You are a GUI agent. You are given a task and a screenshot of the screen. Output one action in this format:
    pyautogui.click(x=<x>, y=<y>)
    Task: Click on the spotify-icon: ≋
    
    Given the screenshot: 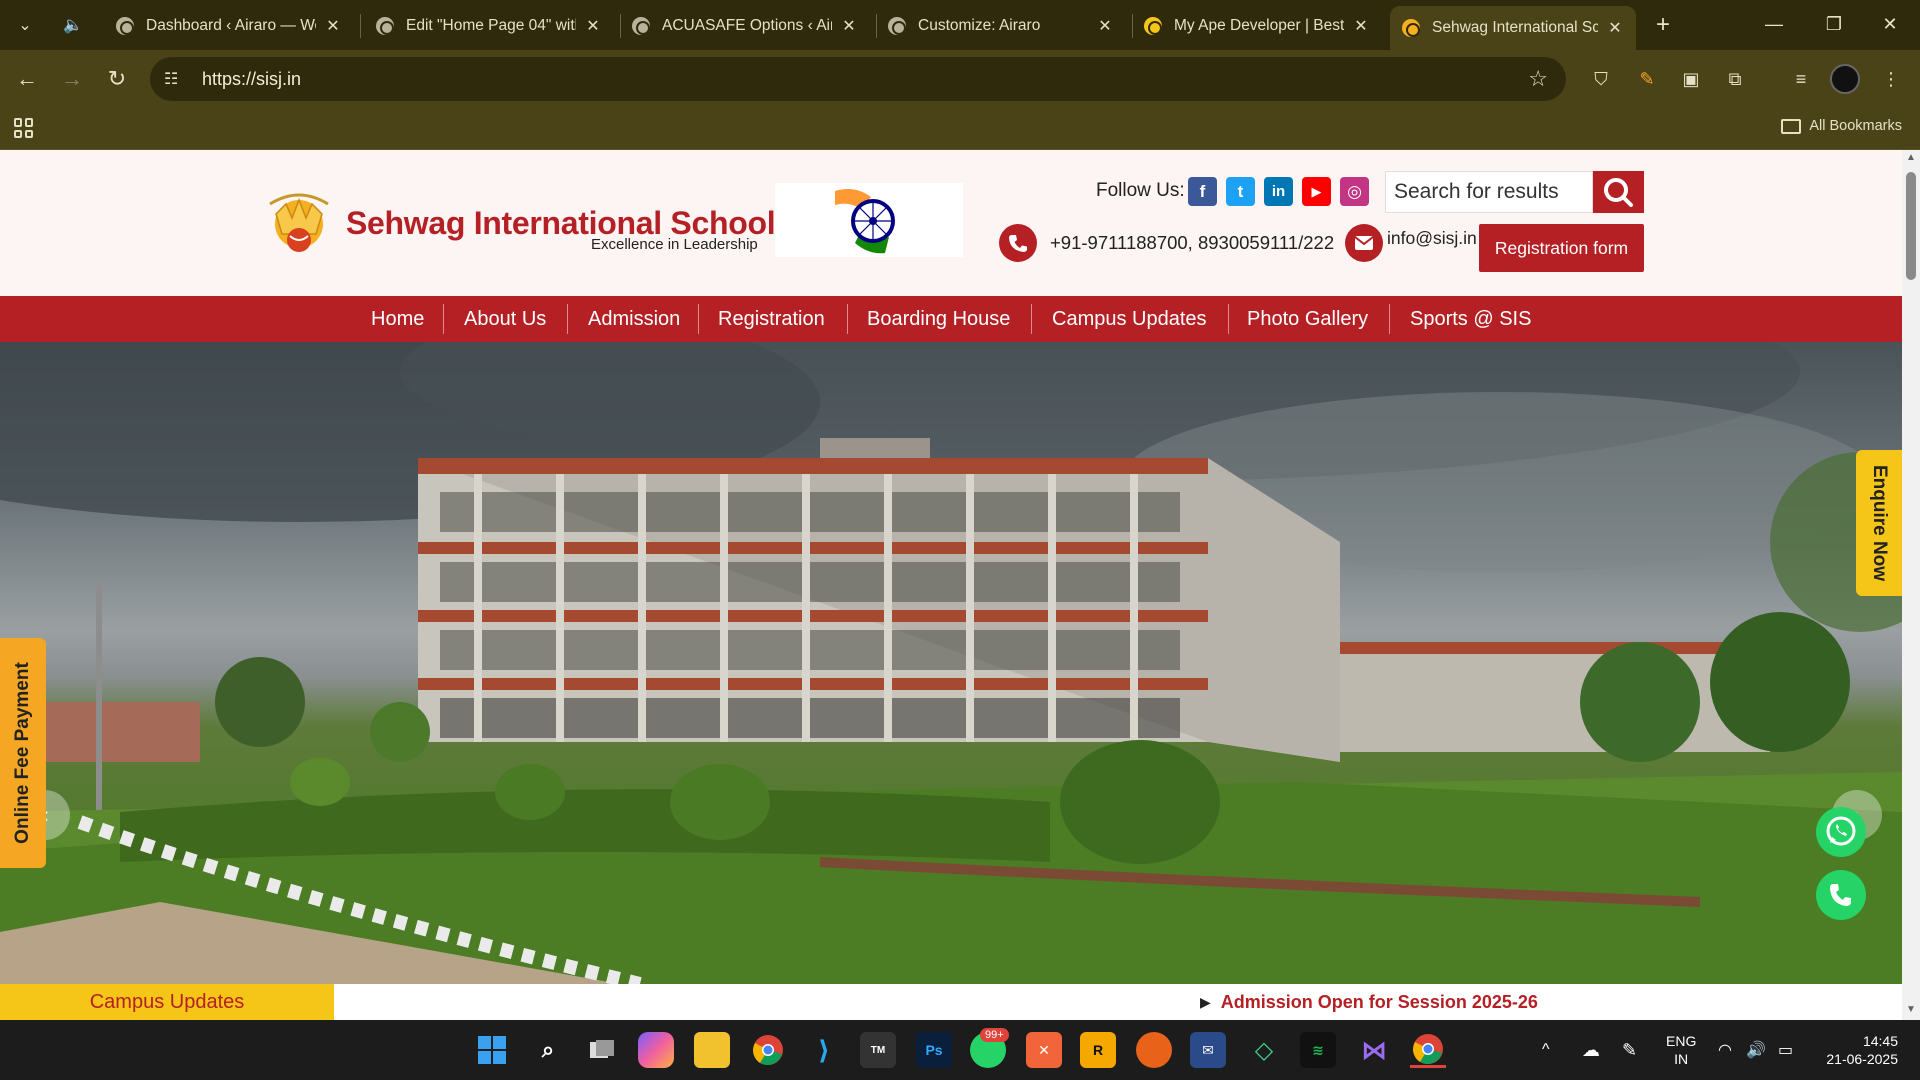 What is the action you would take?
    pyautogui.click(x=1318, y=1050)
    